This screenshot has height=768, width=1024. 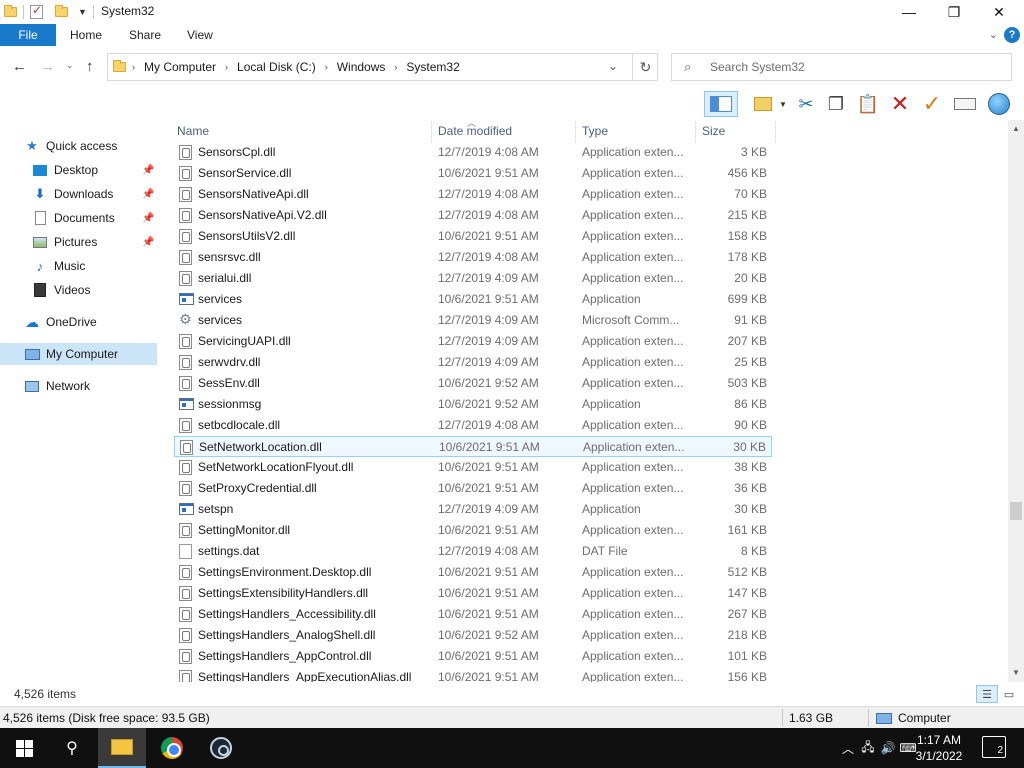 I want to click on paste-icon: 📋, so click(x=868, y=104).